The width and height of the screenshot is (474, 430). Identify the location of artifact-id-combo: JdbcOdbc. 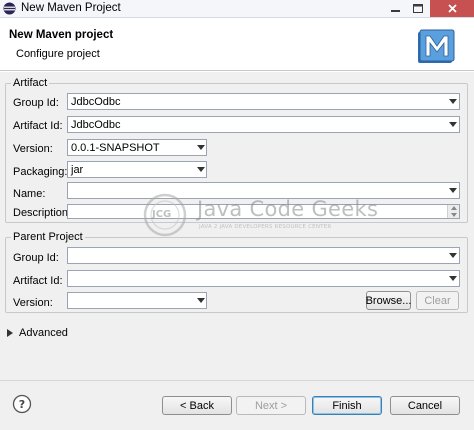
(263, 124).